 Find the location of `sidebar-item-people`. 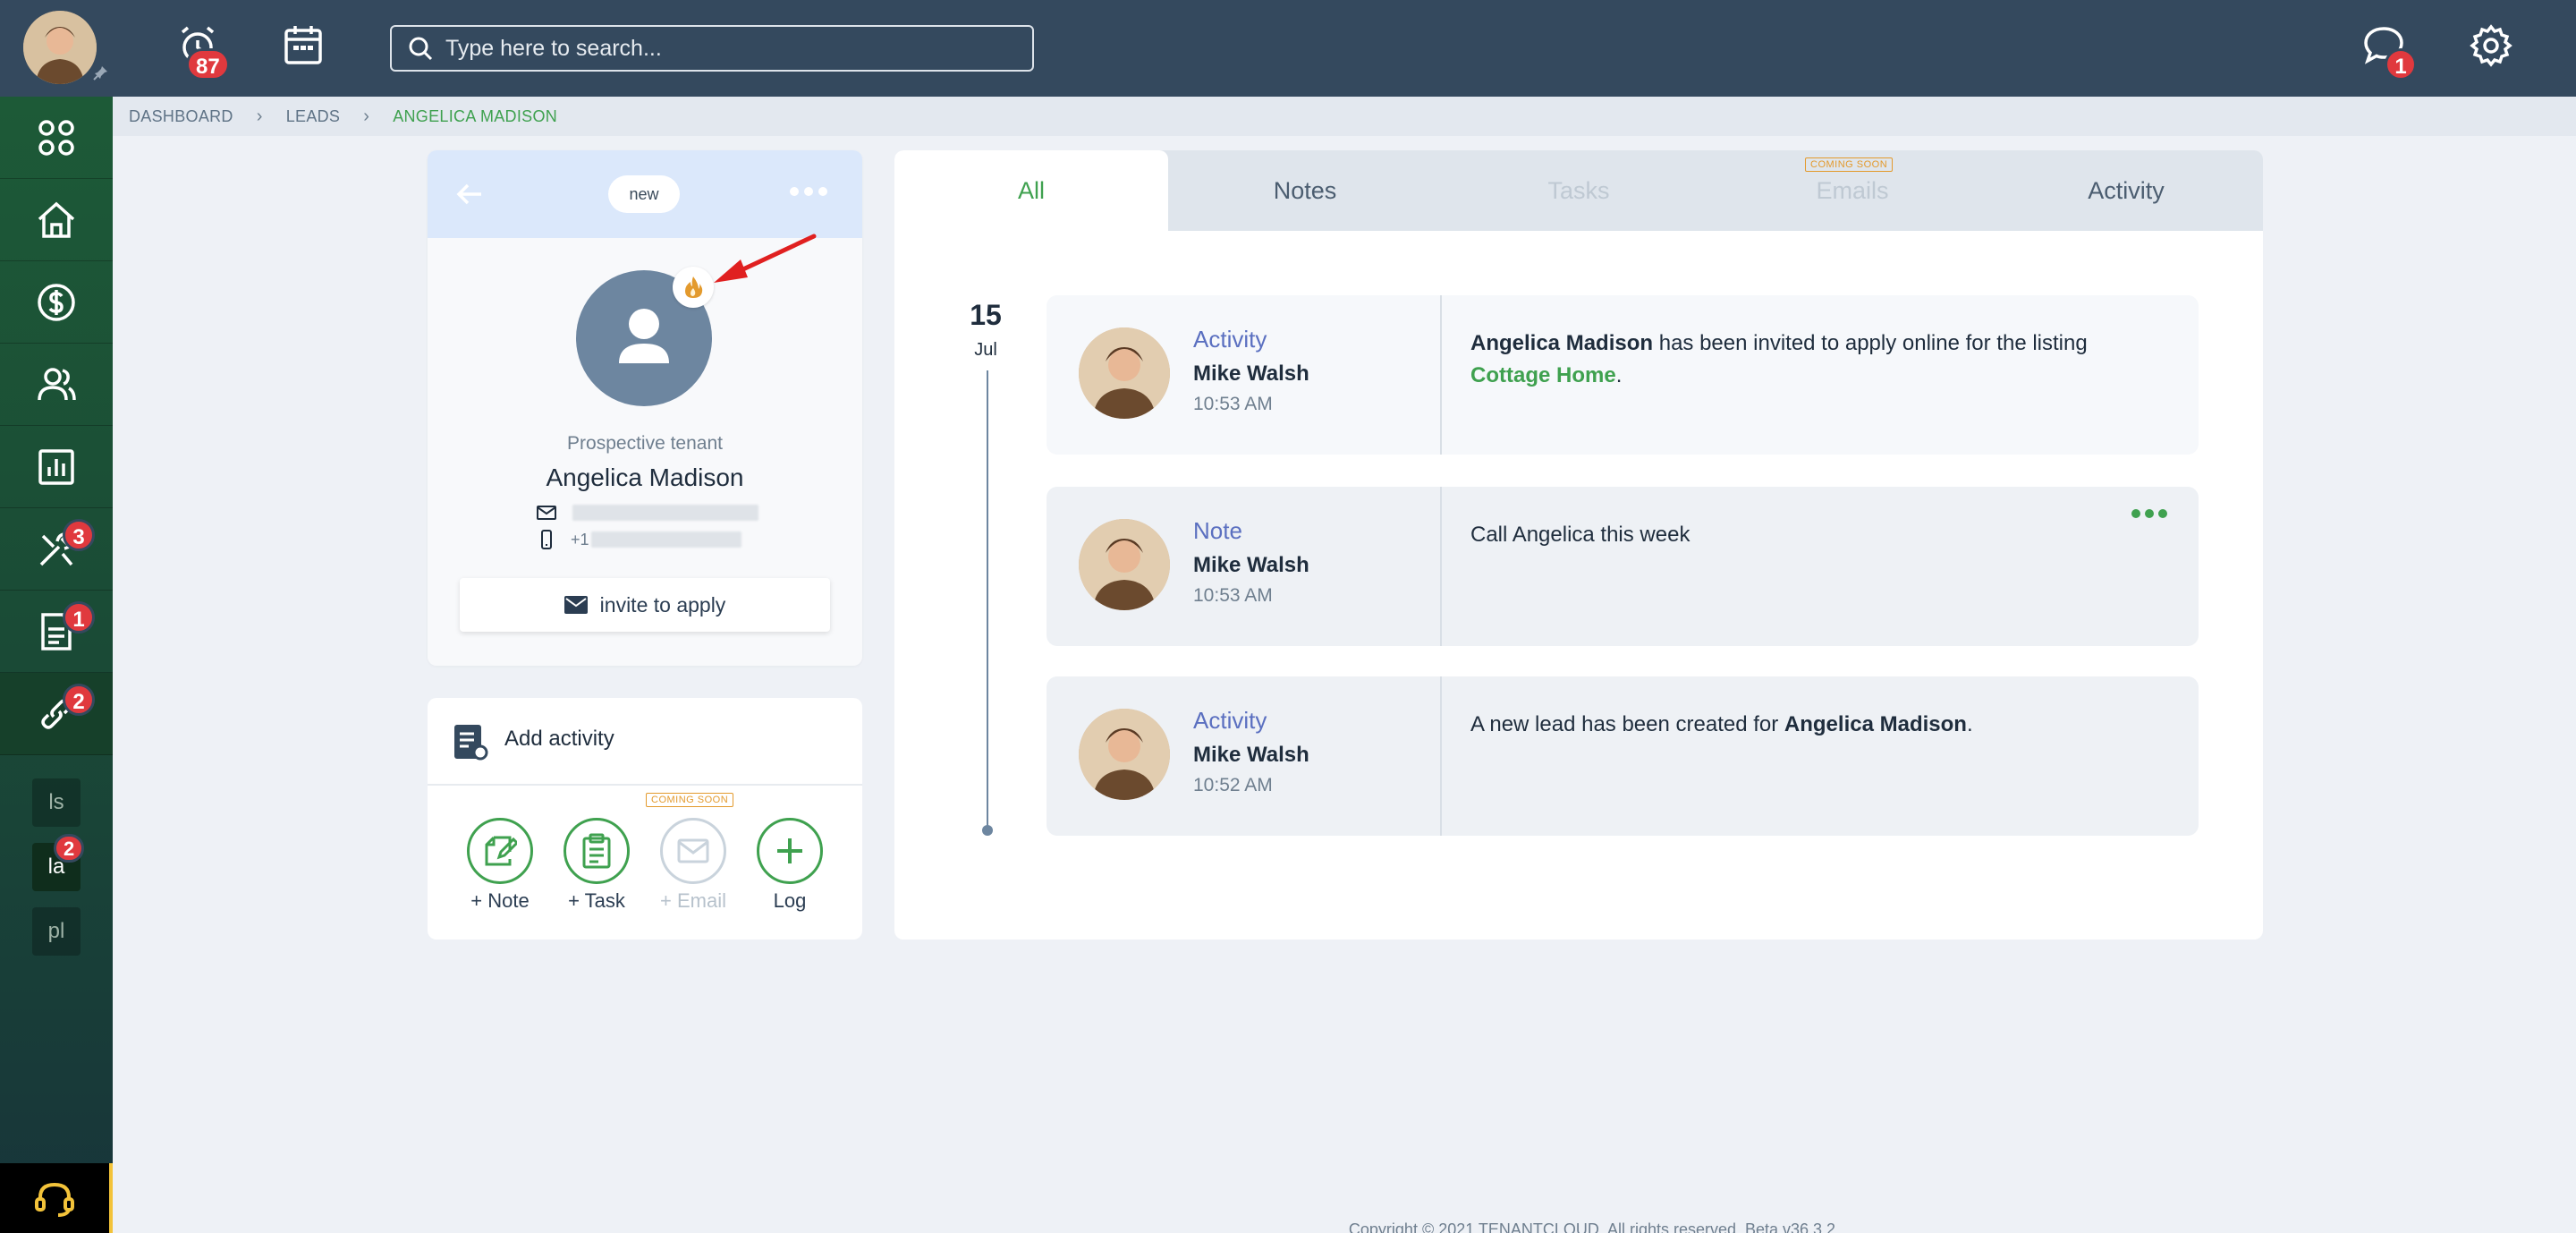

sidebar-item-people is located at coordinates (56, 385).